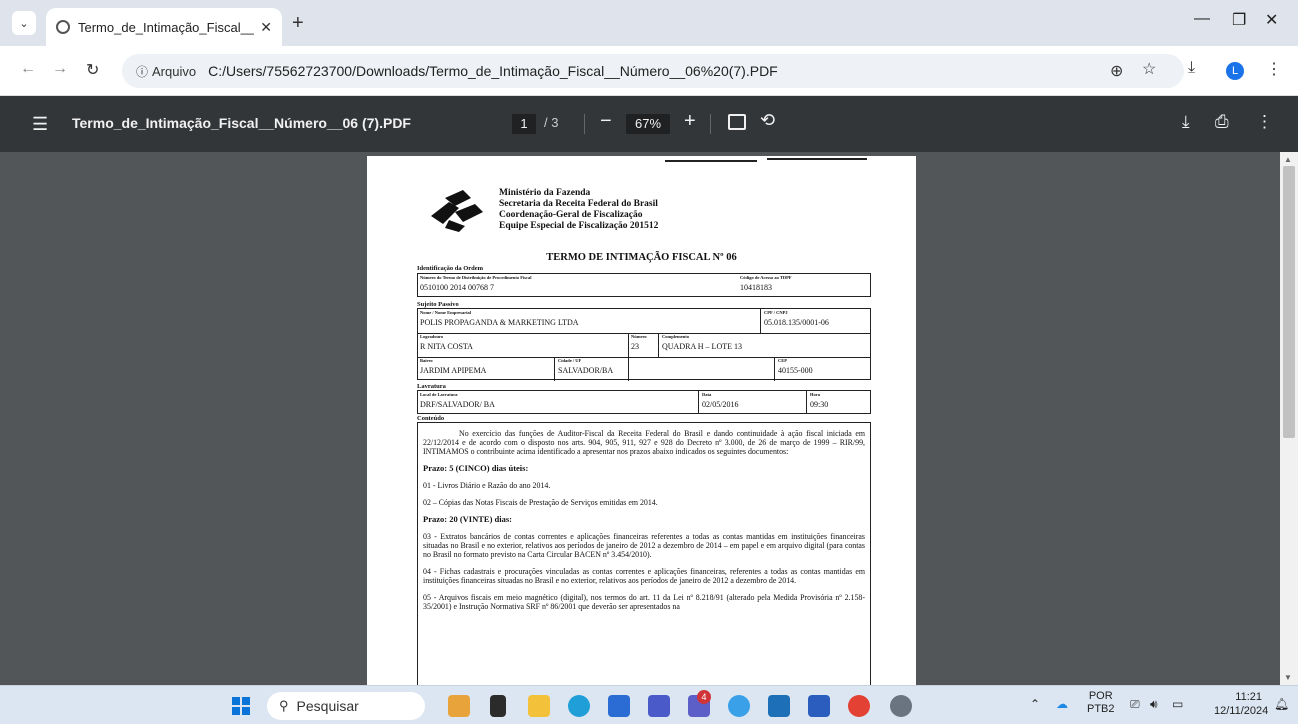  I want to click on hora-value: 09:30, so click(819, 404).